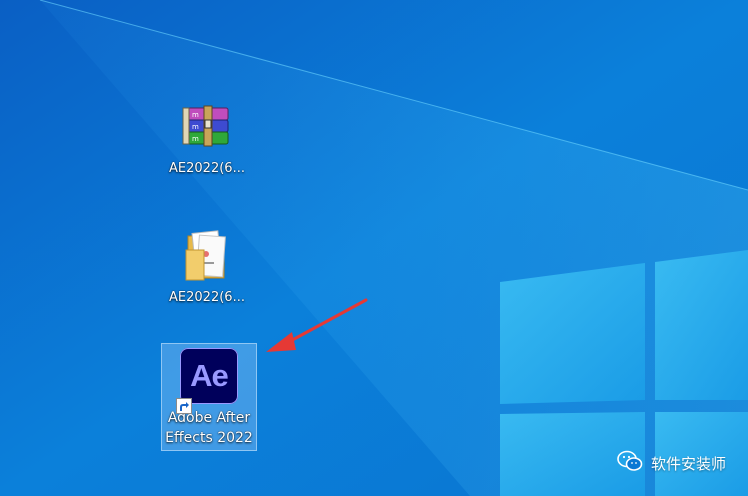 This screenshot has width=748, height=496. I want to click on ae-logo: Ae, so click(209, 376).